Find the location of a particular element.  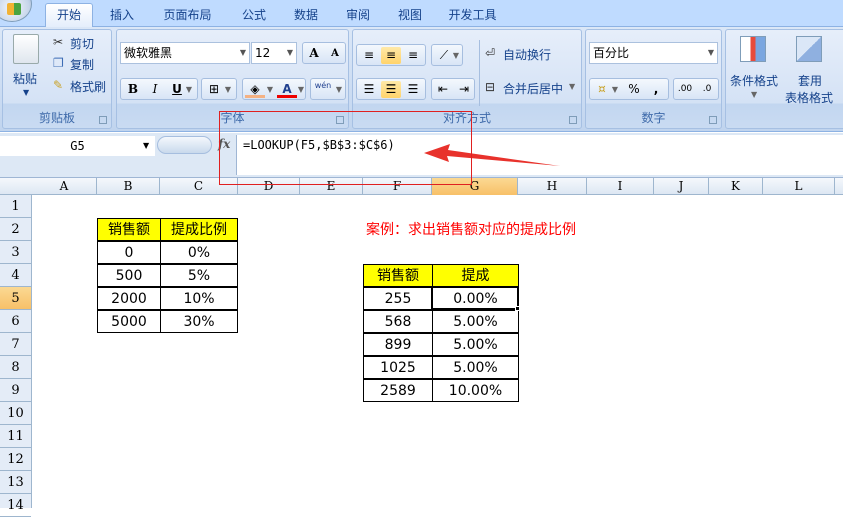

column-header-j: J is located at coordinates (681, 186).